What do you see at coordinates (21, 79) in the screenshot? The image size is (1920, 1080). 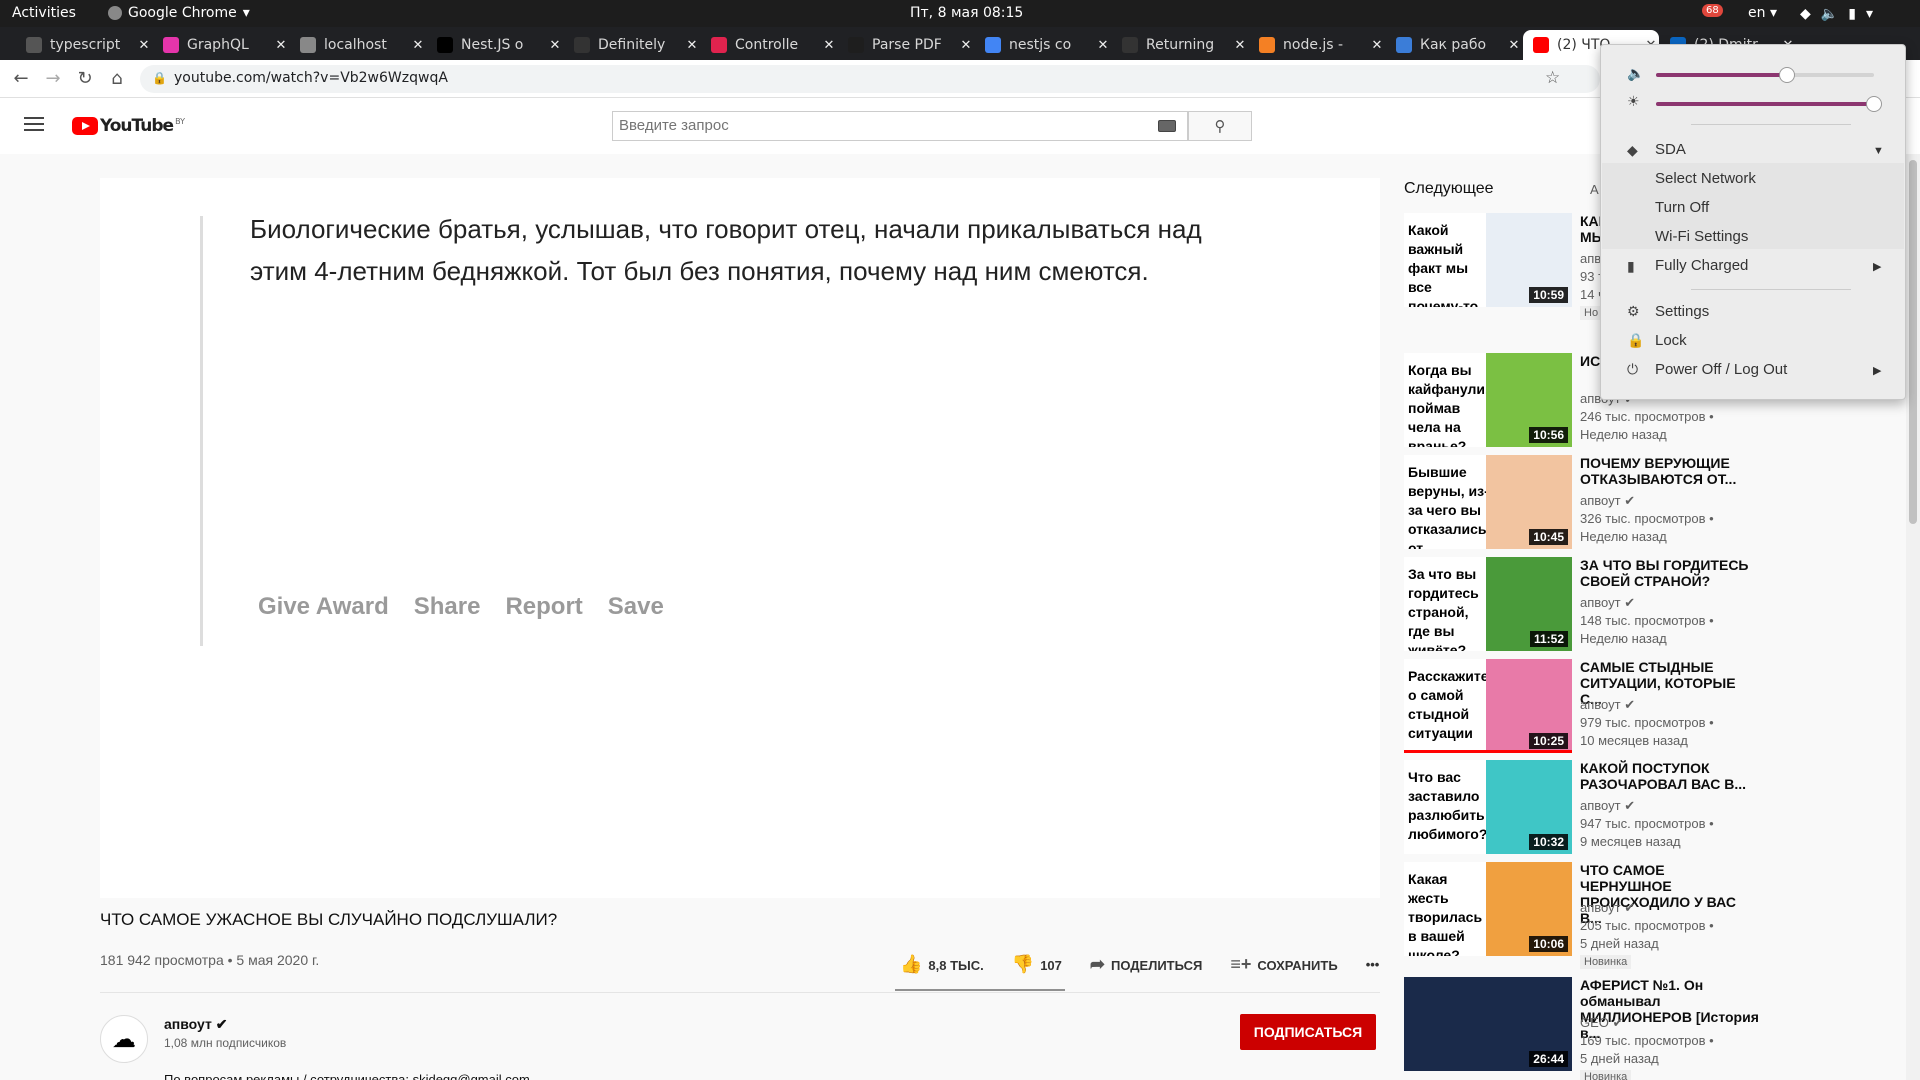 I see `back-arrow-icon: ←` at bounding box center [21, 79].